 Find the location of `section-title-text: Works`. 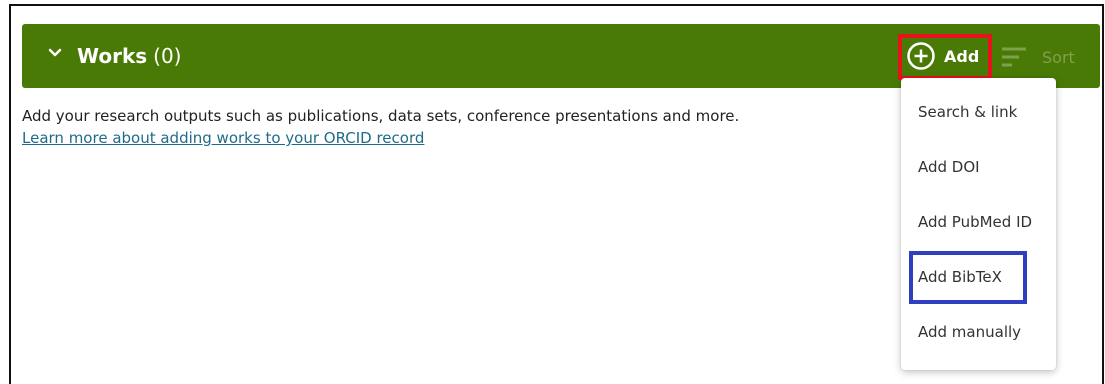

section-title-text: Works is located at coordinates (112, 56).